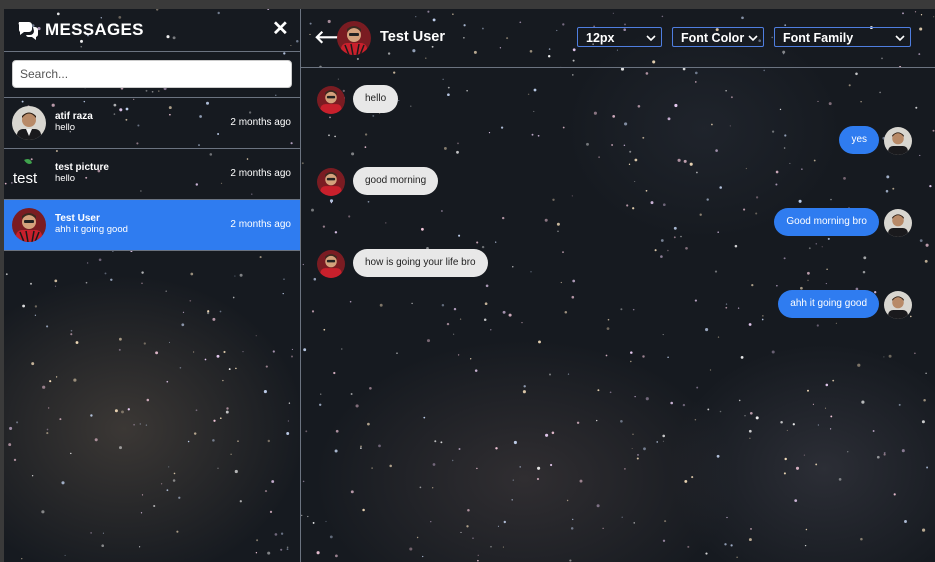 This screenshot has height=562, width=935. Describe the element at coordinates (413, 37) in the screenshot. I see `contact-name: Test User` at that location.